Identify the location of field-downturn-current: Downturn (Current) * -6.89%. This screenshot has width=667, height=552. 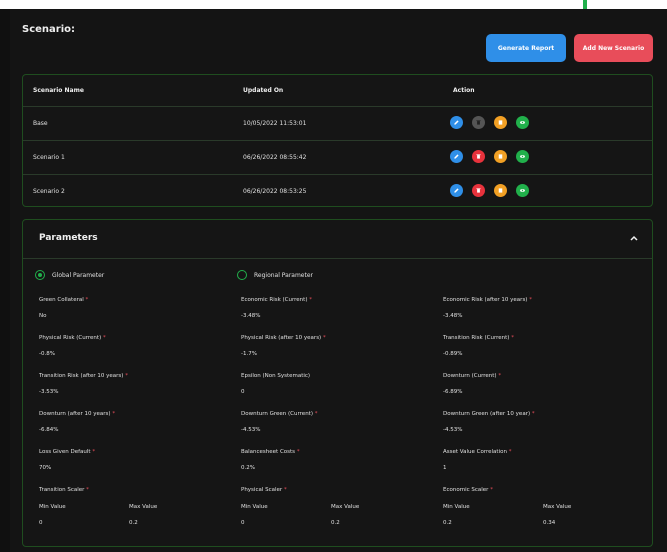
(533, 388).